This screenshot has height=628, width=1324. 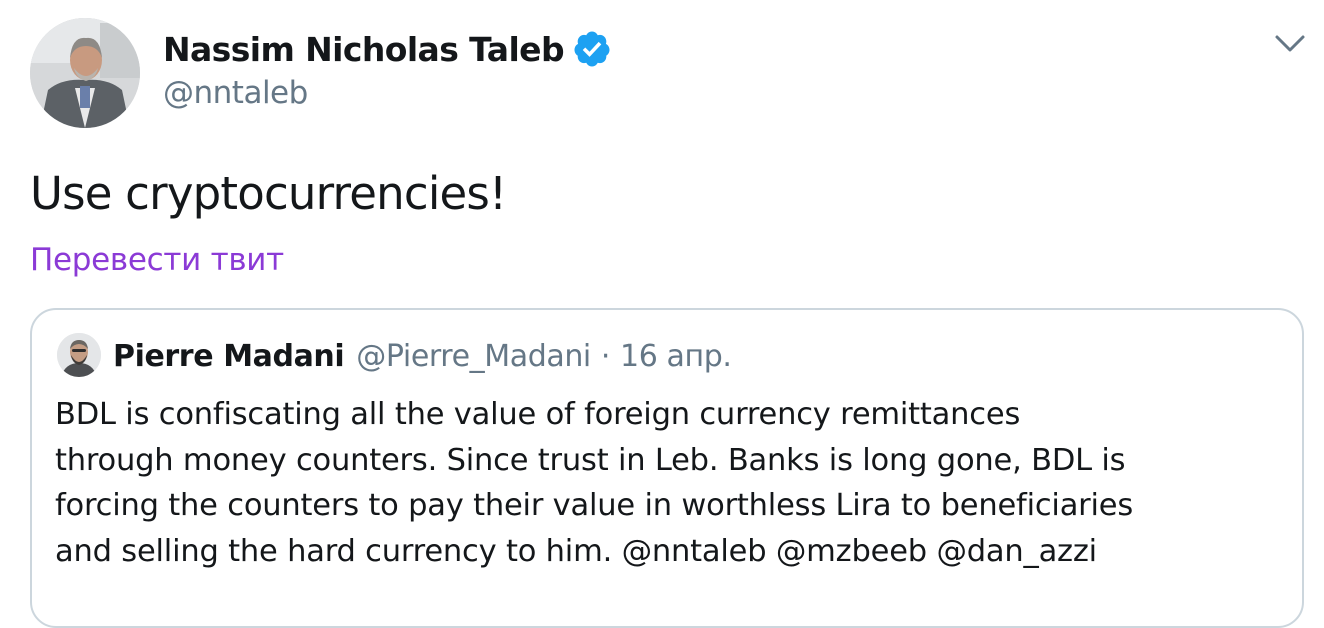 I want to click on quoted-header: Pierre Madani @Pierre_Madani · 16 апр., so click(x=422, y=356).